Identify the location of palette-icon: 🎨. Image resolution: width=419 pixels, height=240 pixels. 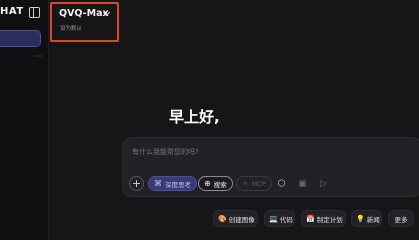
(222, 218).